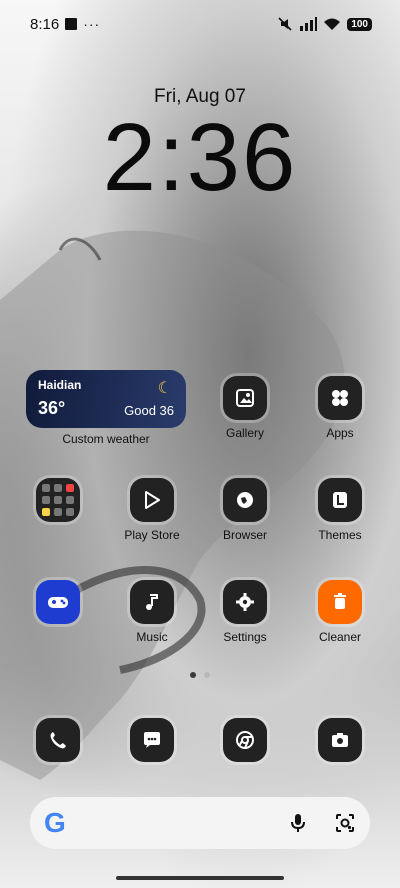  Describe the element at coordinates (340, 637) in the screenshot. I see `app-label: Cleaner` at that location.